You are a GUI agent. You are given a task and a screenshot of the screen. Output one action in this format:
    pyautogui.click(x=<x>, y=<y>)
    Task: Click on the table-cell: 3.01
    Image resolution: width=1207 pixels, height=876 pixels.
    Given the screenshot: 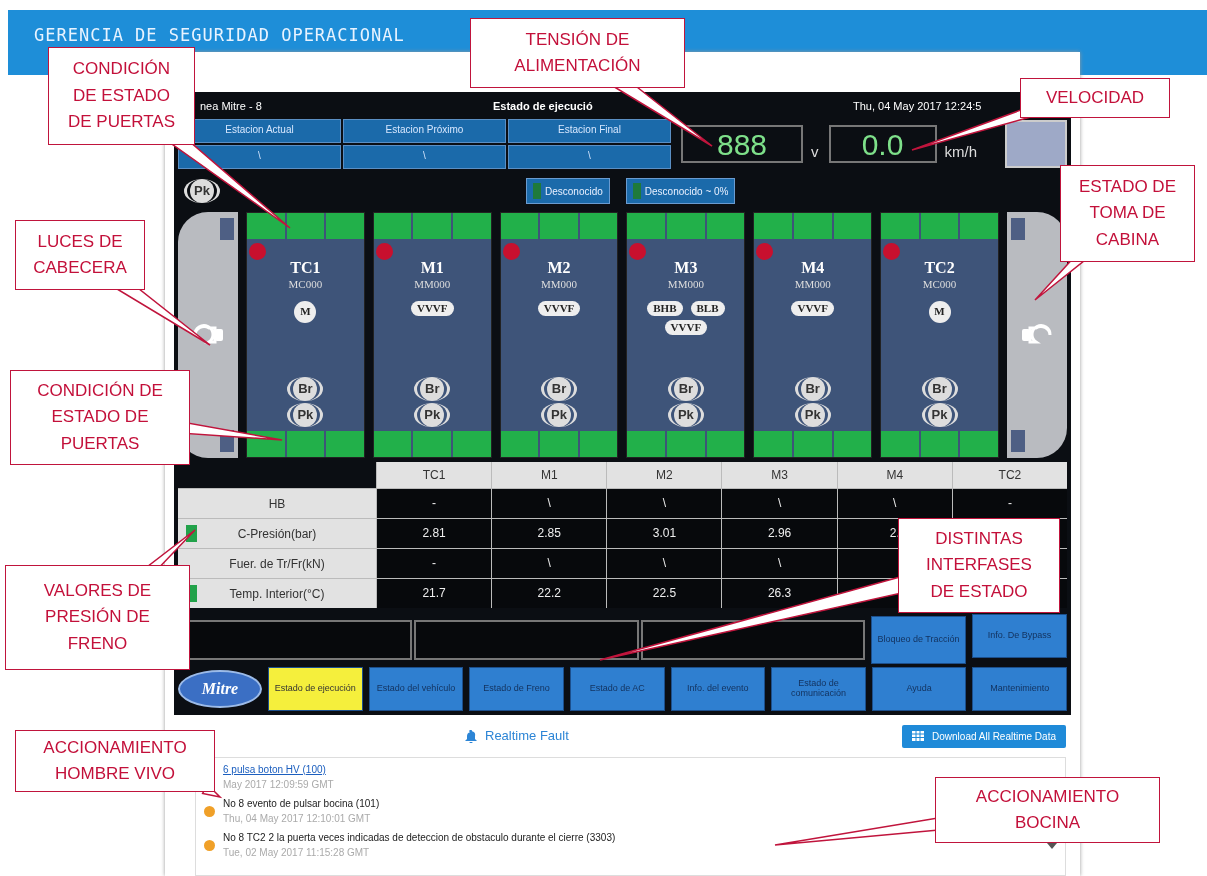 What is the action you would take?
    pyautogui.click(x=664, y=533)
    